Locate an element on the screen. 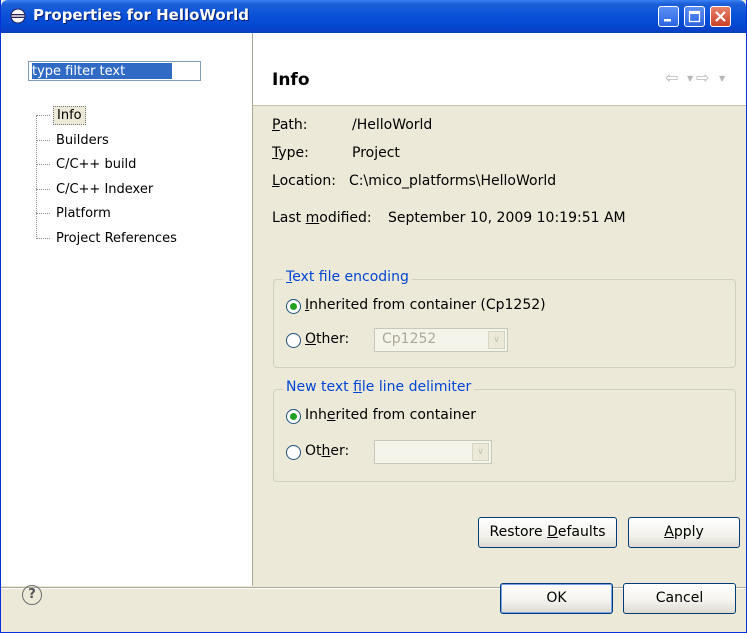 The width and height of the screenshot is (747, 633). tree-item-label: Info is located at coordinates (69, 115).